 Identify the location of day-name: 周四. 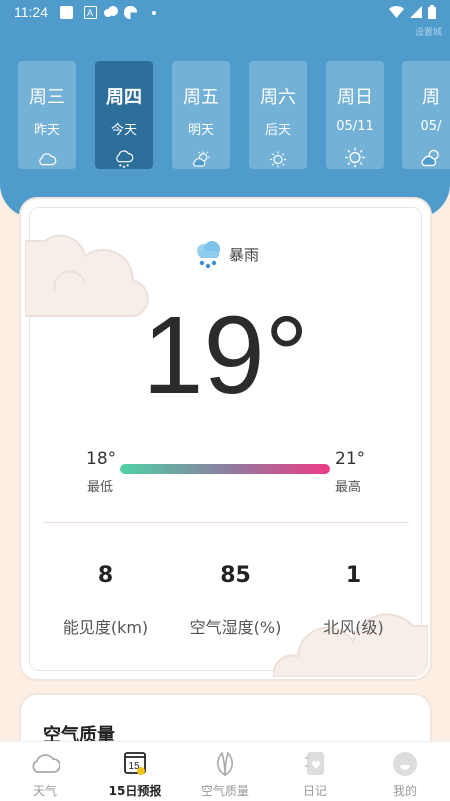
(124, 97).